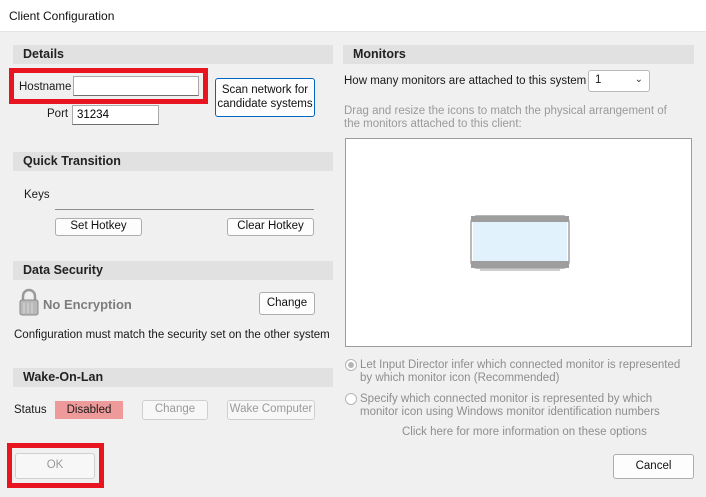  I want to click on infer-monitor-radio, so click(351, 365).